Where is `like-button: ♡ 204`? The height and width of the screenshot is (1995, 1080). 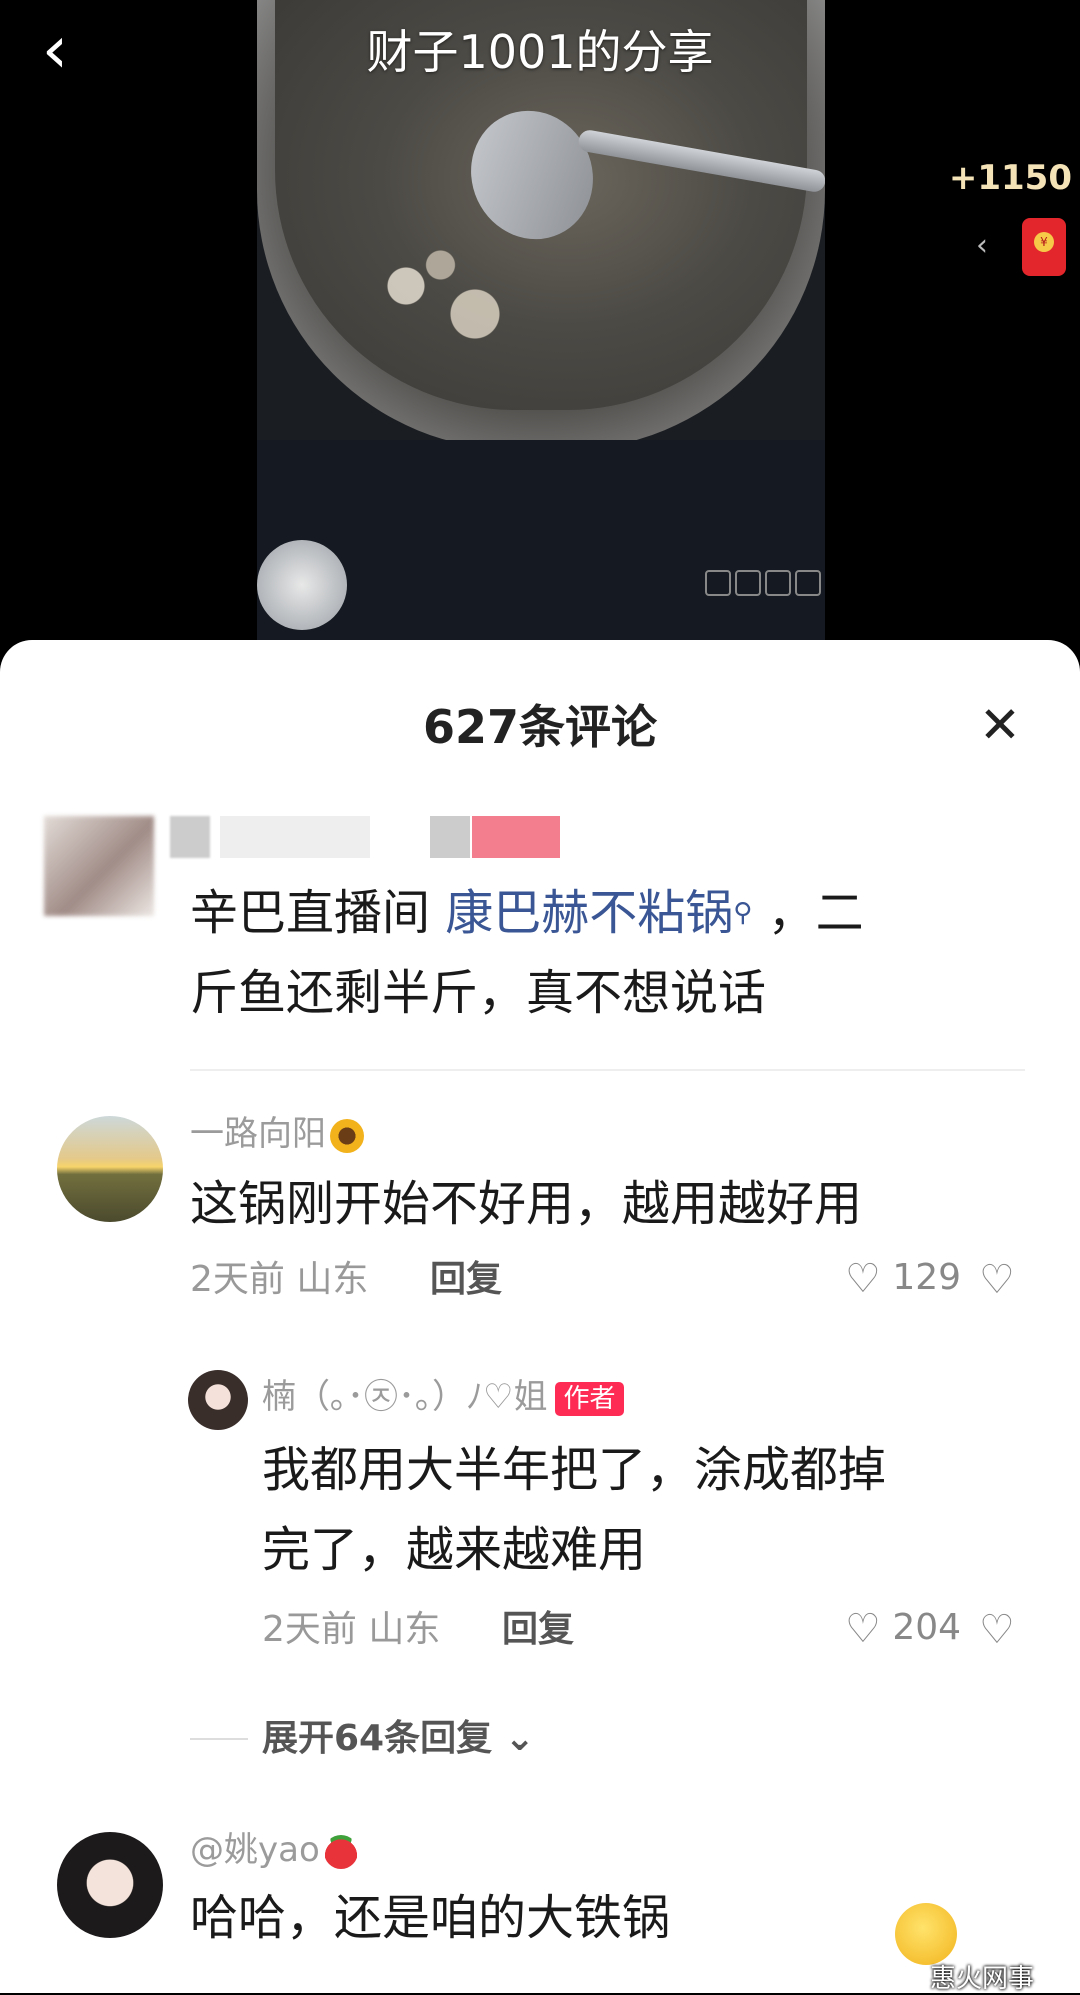 like-button: ♡ 204 is located at coordinates (903, 1628).